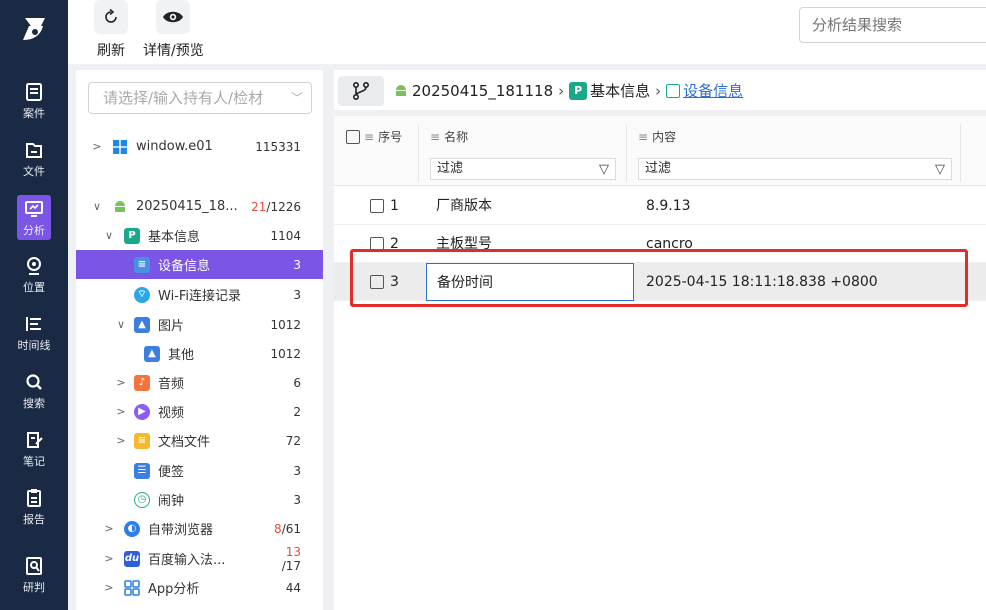 The height and width of the screenshot is (610, 986). What do you see at coordinates (34, 150) in the screenshot?
I see `folder-icon` at bounding box center [34, 150].